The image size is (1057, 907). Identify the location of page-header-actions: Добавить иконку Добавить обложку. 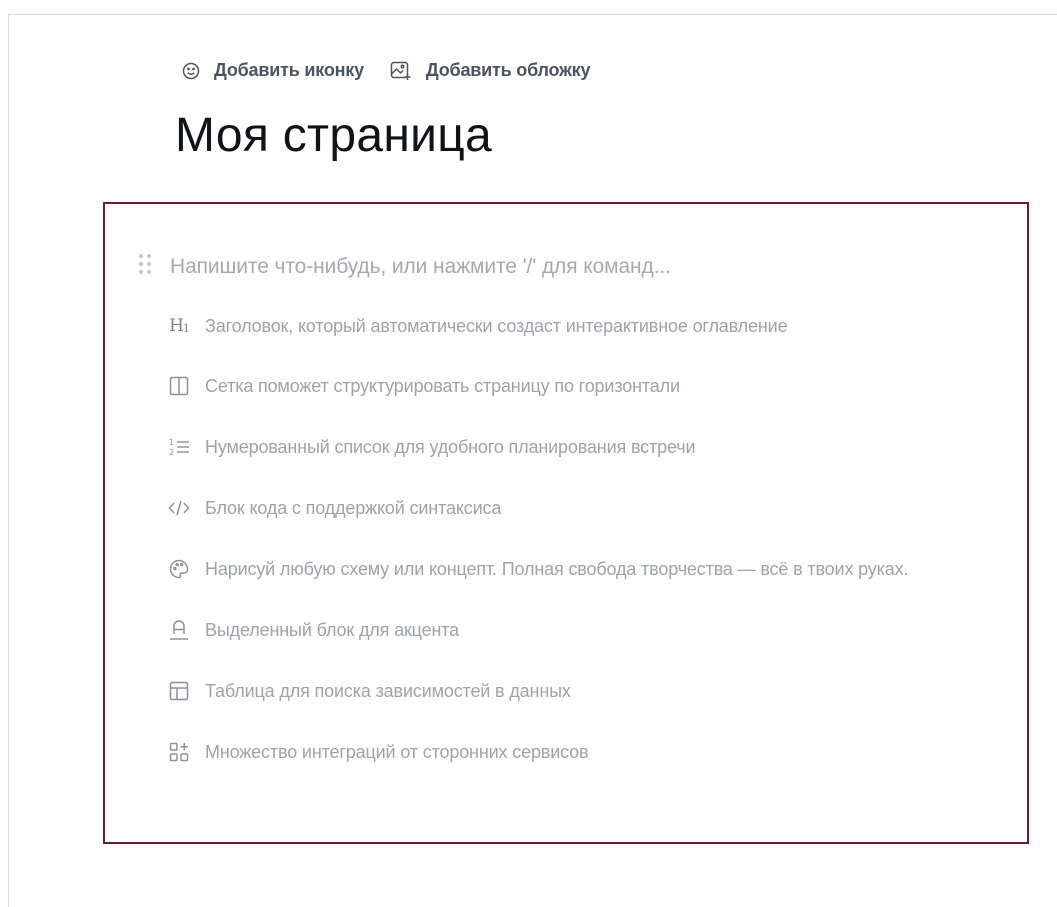
(386, 70).